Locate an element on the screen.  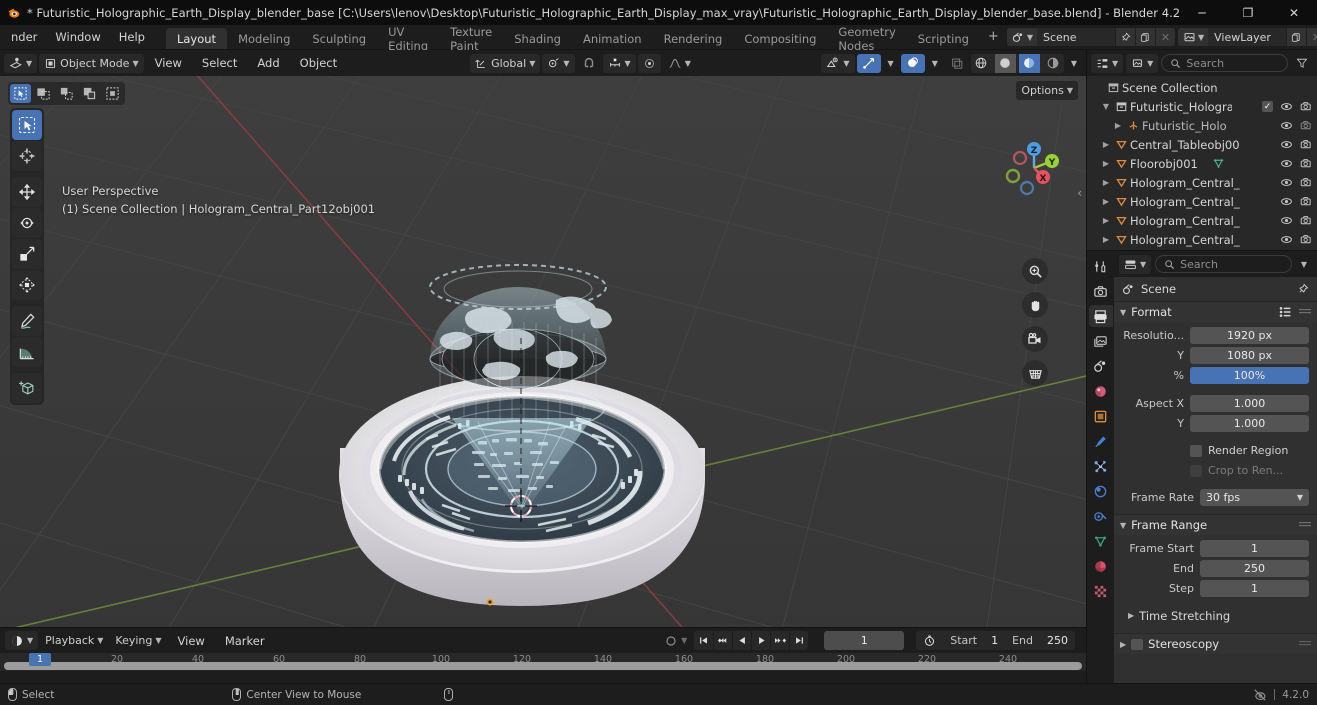
tab-geometry-nodes: Geometry Nodes is located at coordinates (866, 39).